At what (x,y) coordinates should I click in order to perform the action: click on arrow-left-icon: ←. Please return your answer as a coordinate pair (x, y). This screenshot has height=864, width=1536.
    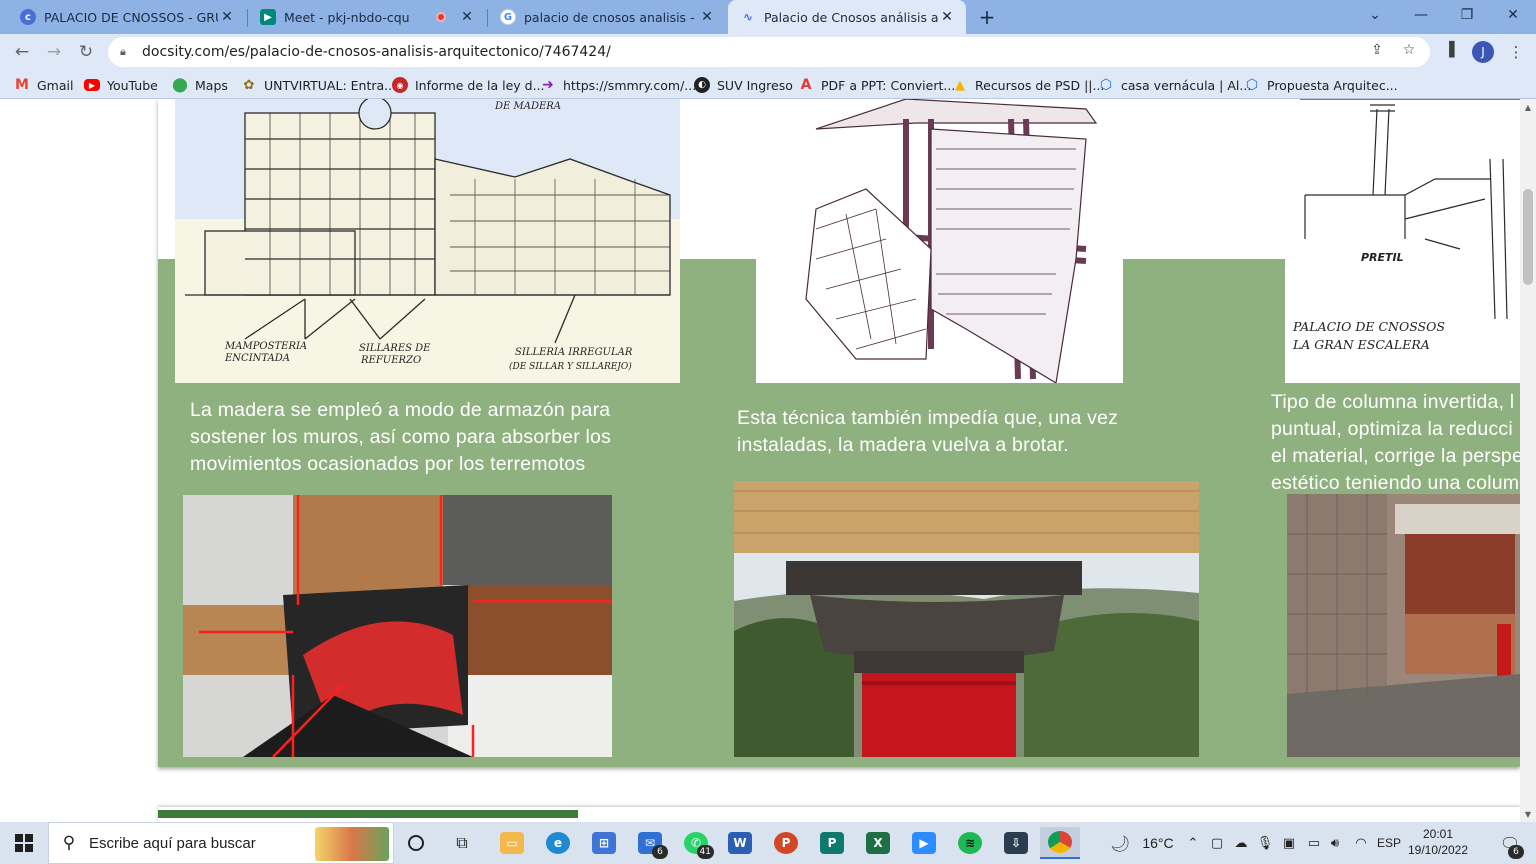
    Looking at the image, I should click on (22, 52).